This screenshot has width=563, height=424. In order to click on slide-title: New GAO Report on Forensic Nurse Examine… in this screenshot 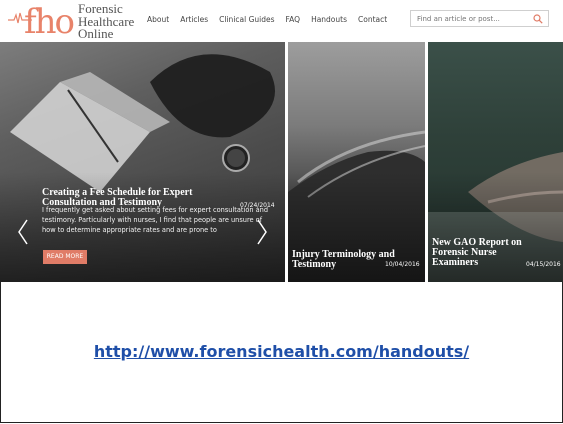, I will do `click(477, 253)`.